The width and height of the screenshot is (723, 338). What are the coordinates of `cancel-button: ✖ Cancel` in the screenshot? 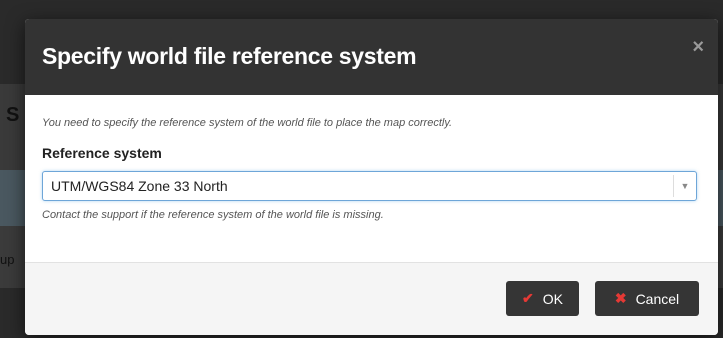 It's located at (647, 298).